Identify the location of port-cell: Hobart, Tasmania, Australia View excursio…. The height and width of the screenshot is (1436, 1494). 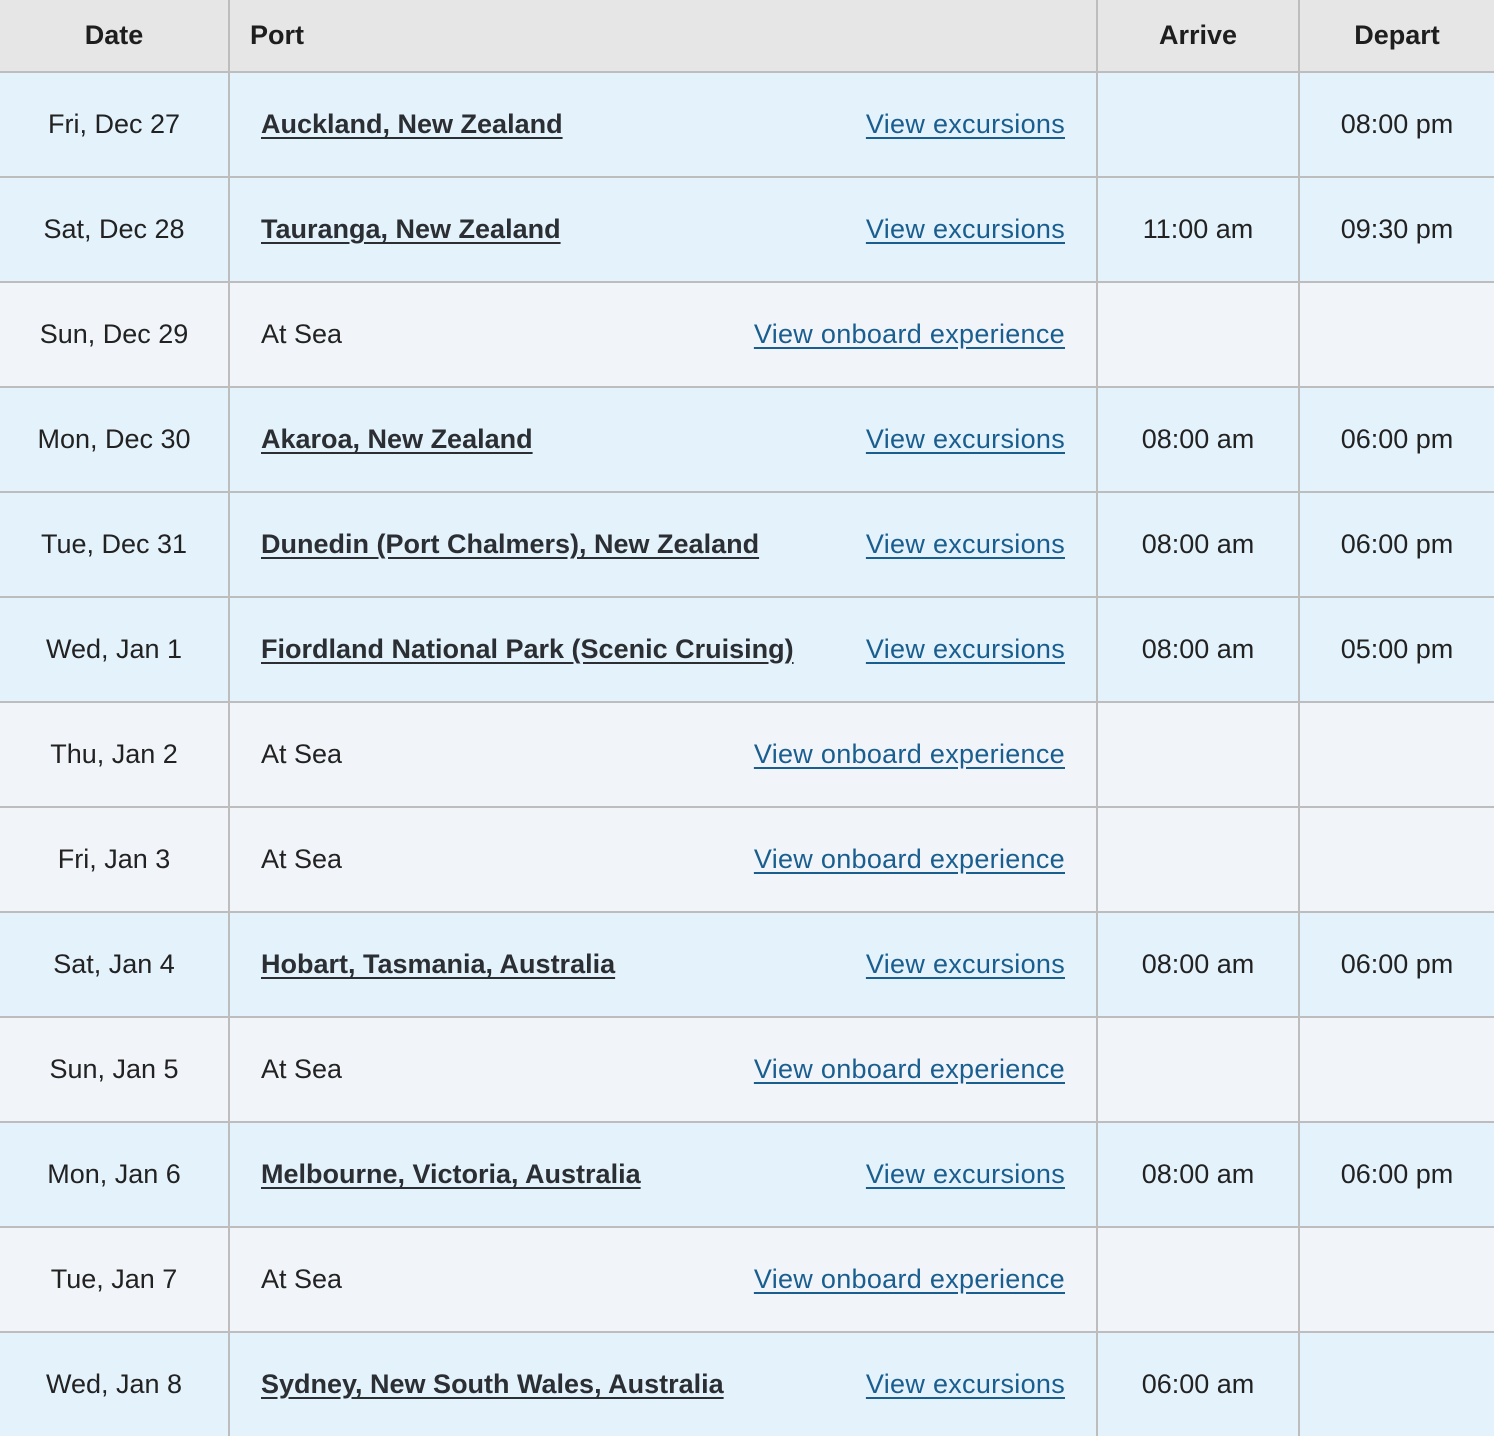
(663, 965).